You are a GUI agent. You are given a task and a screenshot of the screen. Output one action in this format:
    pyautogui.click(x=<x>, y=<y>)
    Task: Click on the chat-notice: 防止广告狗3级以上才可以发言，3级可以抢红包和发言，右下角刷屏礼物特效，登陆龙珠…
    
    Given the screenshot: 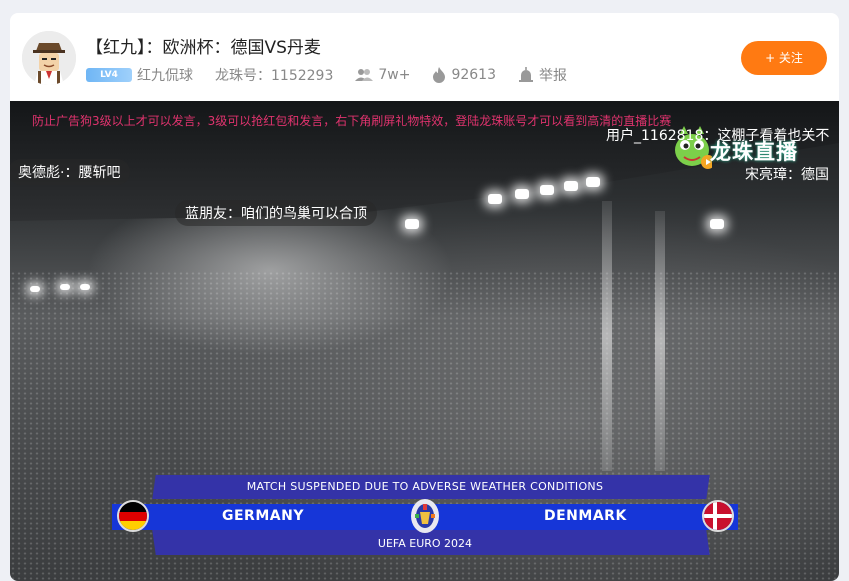 What is the action you would take?
    pyautogui.click(x=352, y=121)
    